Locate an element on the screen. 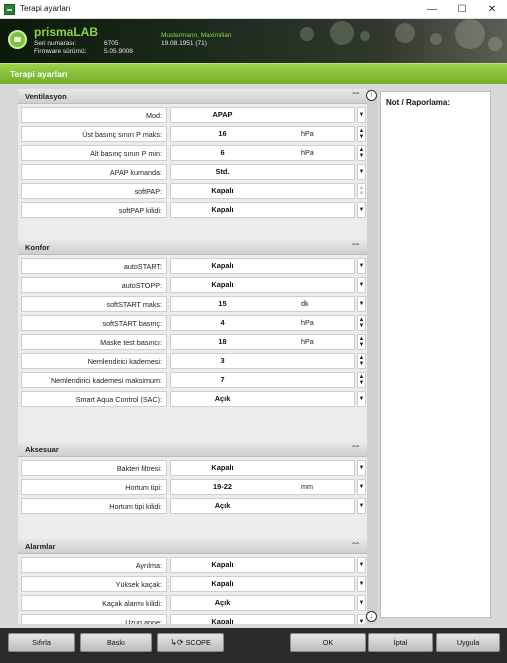  setting-value-field: Std. is located at coordinates (262, 172).